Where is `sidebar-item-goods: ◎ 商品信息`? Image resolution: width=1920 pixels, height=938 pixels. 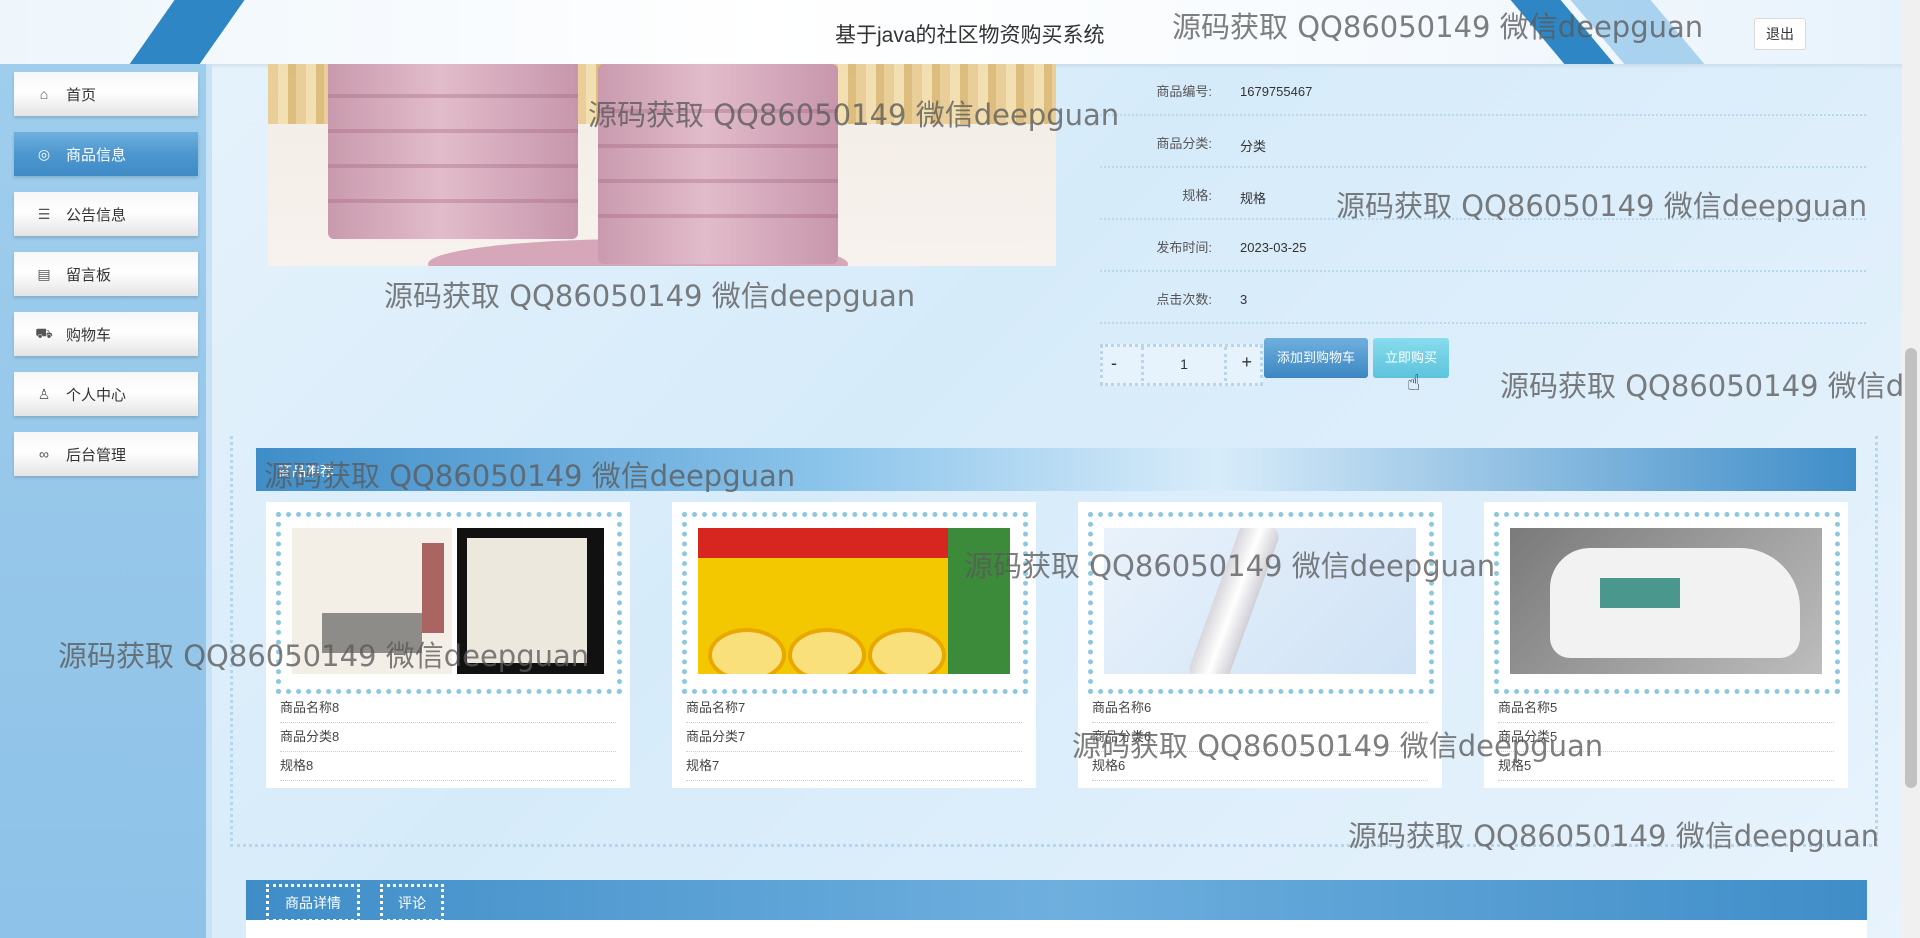
sidebar-item-goods: ◎ 商品信息 is located at coordinates (106, 157).